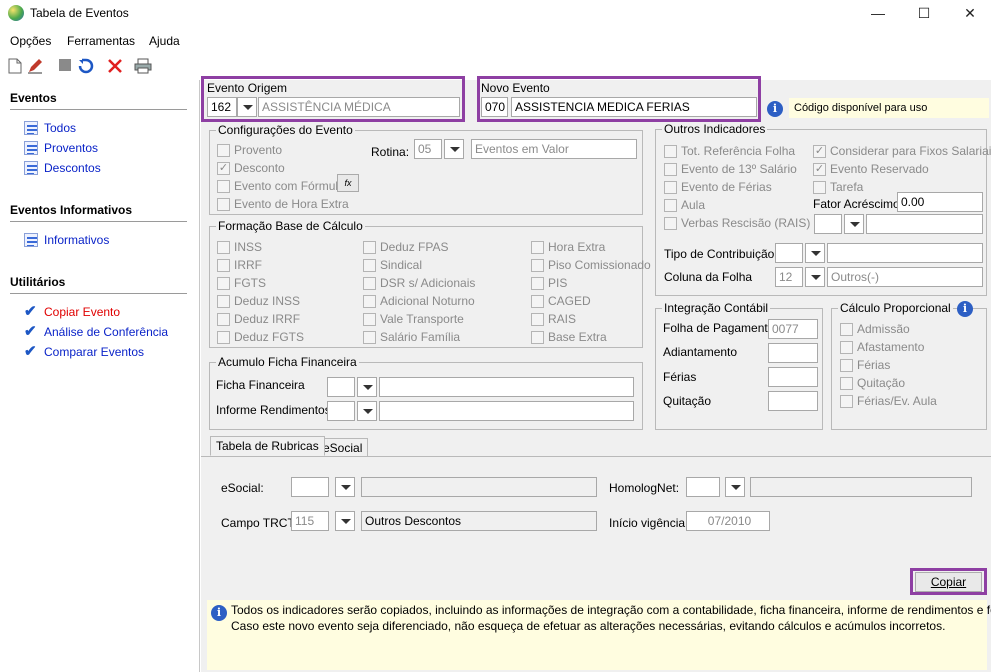 Image resolution: width=991 pixels, height=672 pixels. Describe the element at coordinates (15, 67) in the screenshot. I see `new-document-icon` at that location.